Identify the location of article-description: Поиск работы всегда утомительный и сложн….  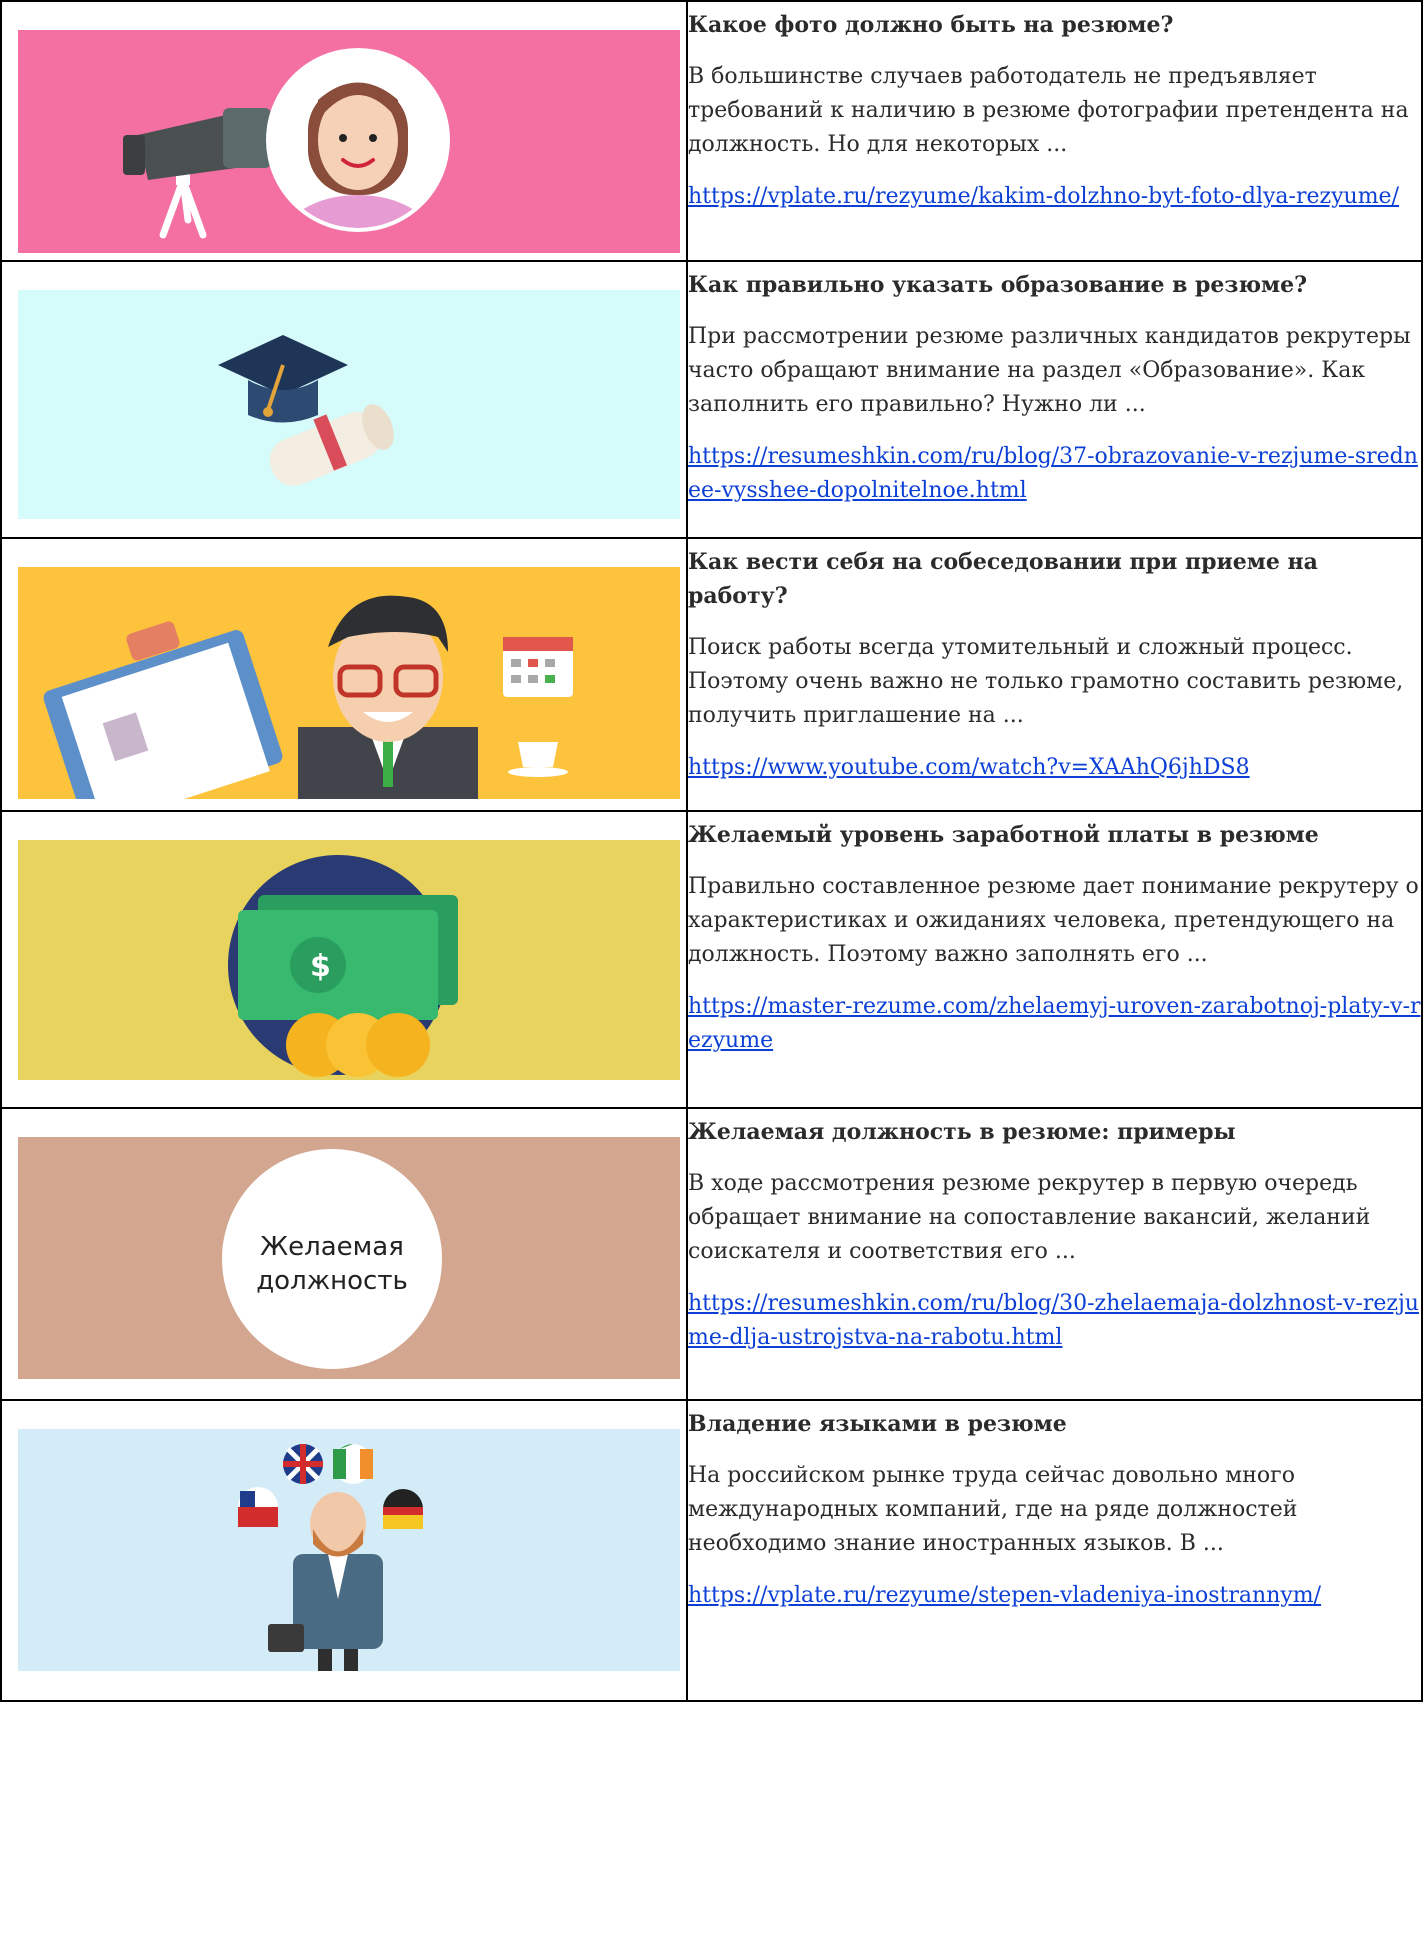
(1046, 681).